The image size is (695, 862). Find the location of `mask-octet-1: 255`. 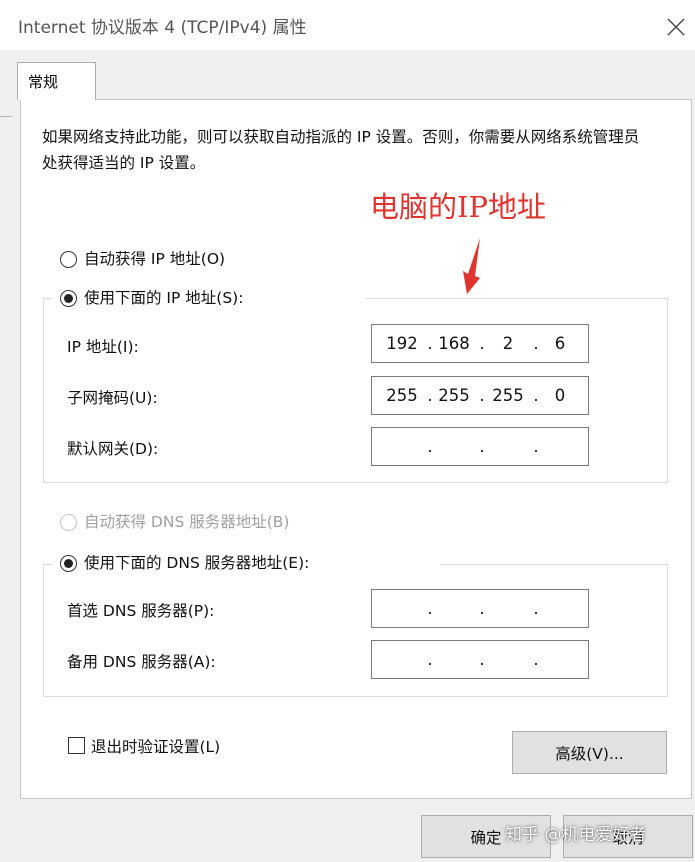

mask-octet-1: 255 is located at coordinates (402, 395).